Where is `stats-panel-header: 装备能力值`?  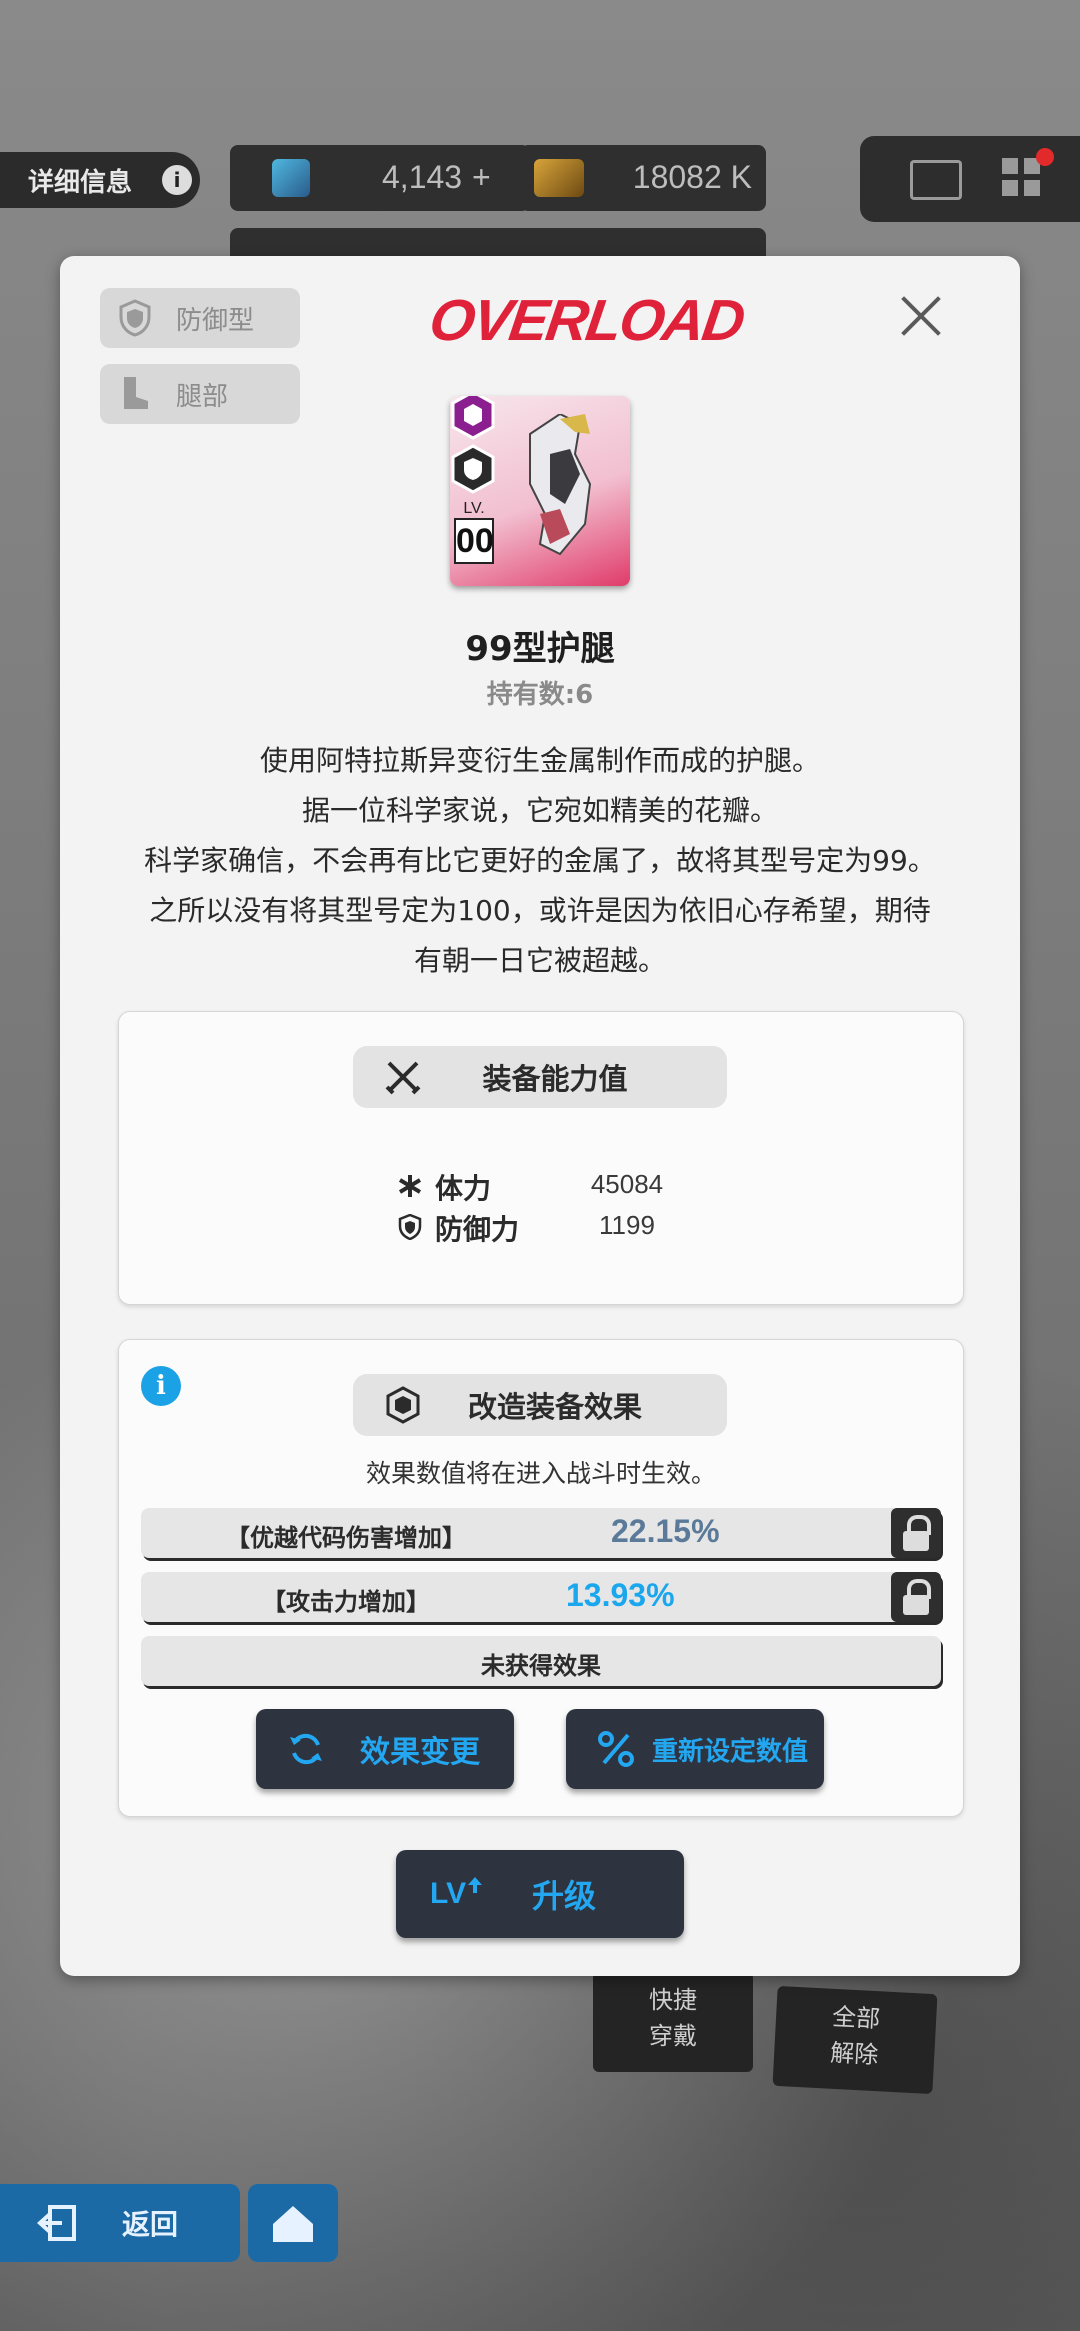
stats-panel-header: 装备能力值 is located at coordinates (540, 1077).